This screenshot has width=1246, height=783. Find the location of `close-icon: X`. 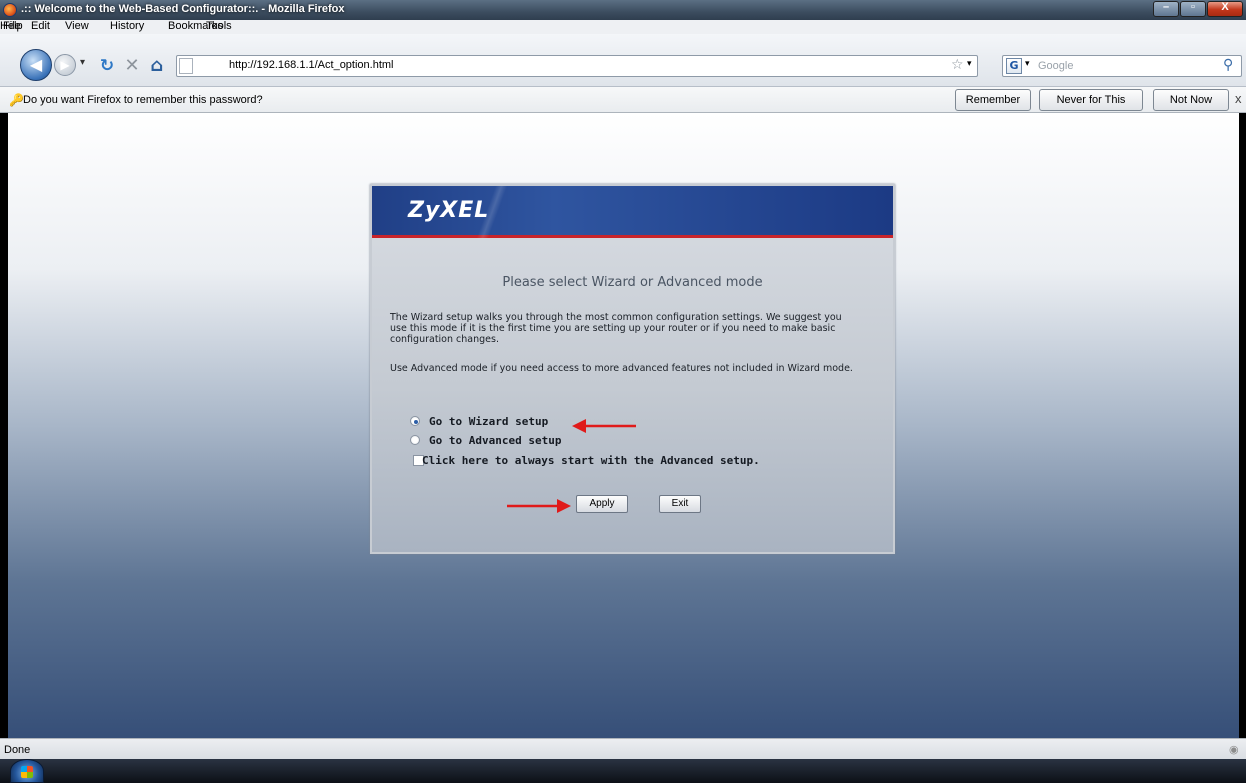

close-icon: X is located at coordinates (1225, 7).